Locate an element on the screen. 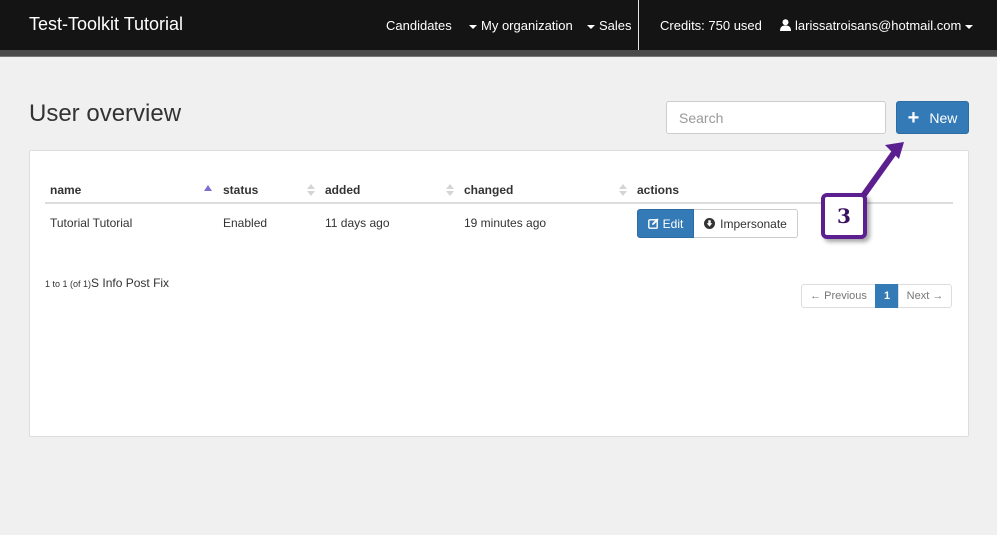  column-header-changed: changed is located at coordinates (488, 190).